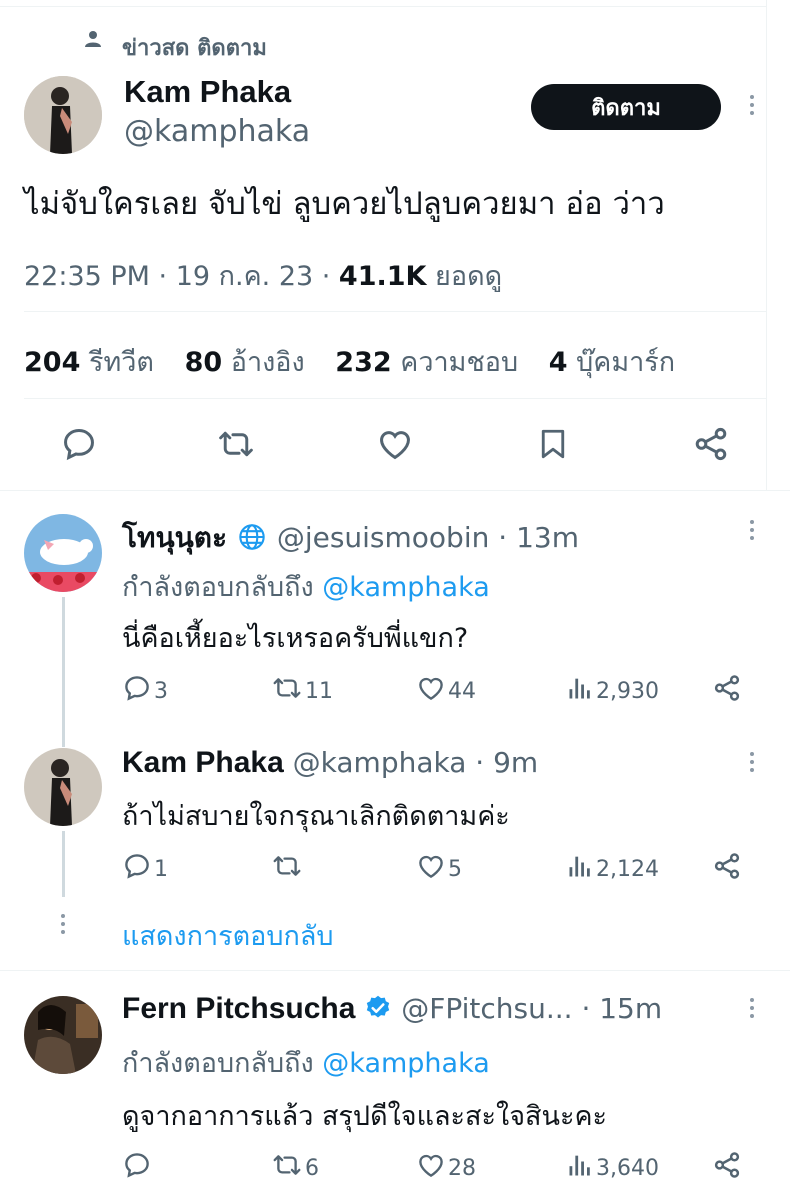 The image size is (790, 1200). Describe the element at coordinates (383, 6) in the screenshot. I see `top-divider` at that location.